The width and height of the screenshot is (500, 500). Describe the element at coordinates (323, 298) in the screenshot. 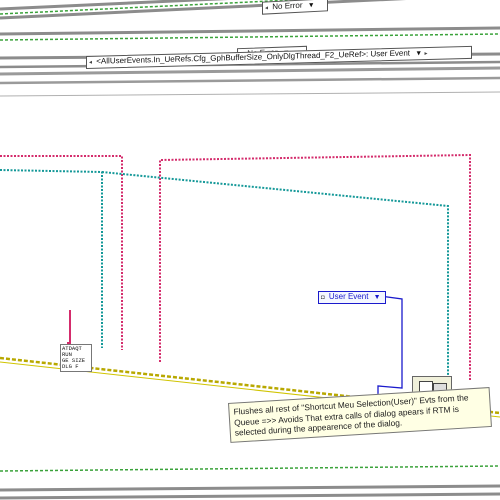

I see `refnum-icon: ◘` at that location.